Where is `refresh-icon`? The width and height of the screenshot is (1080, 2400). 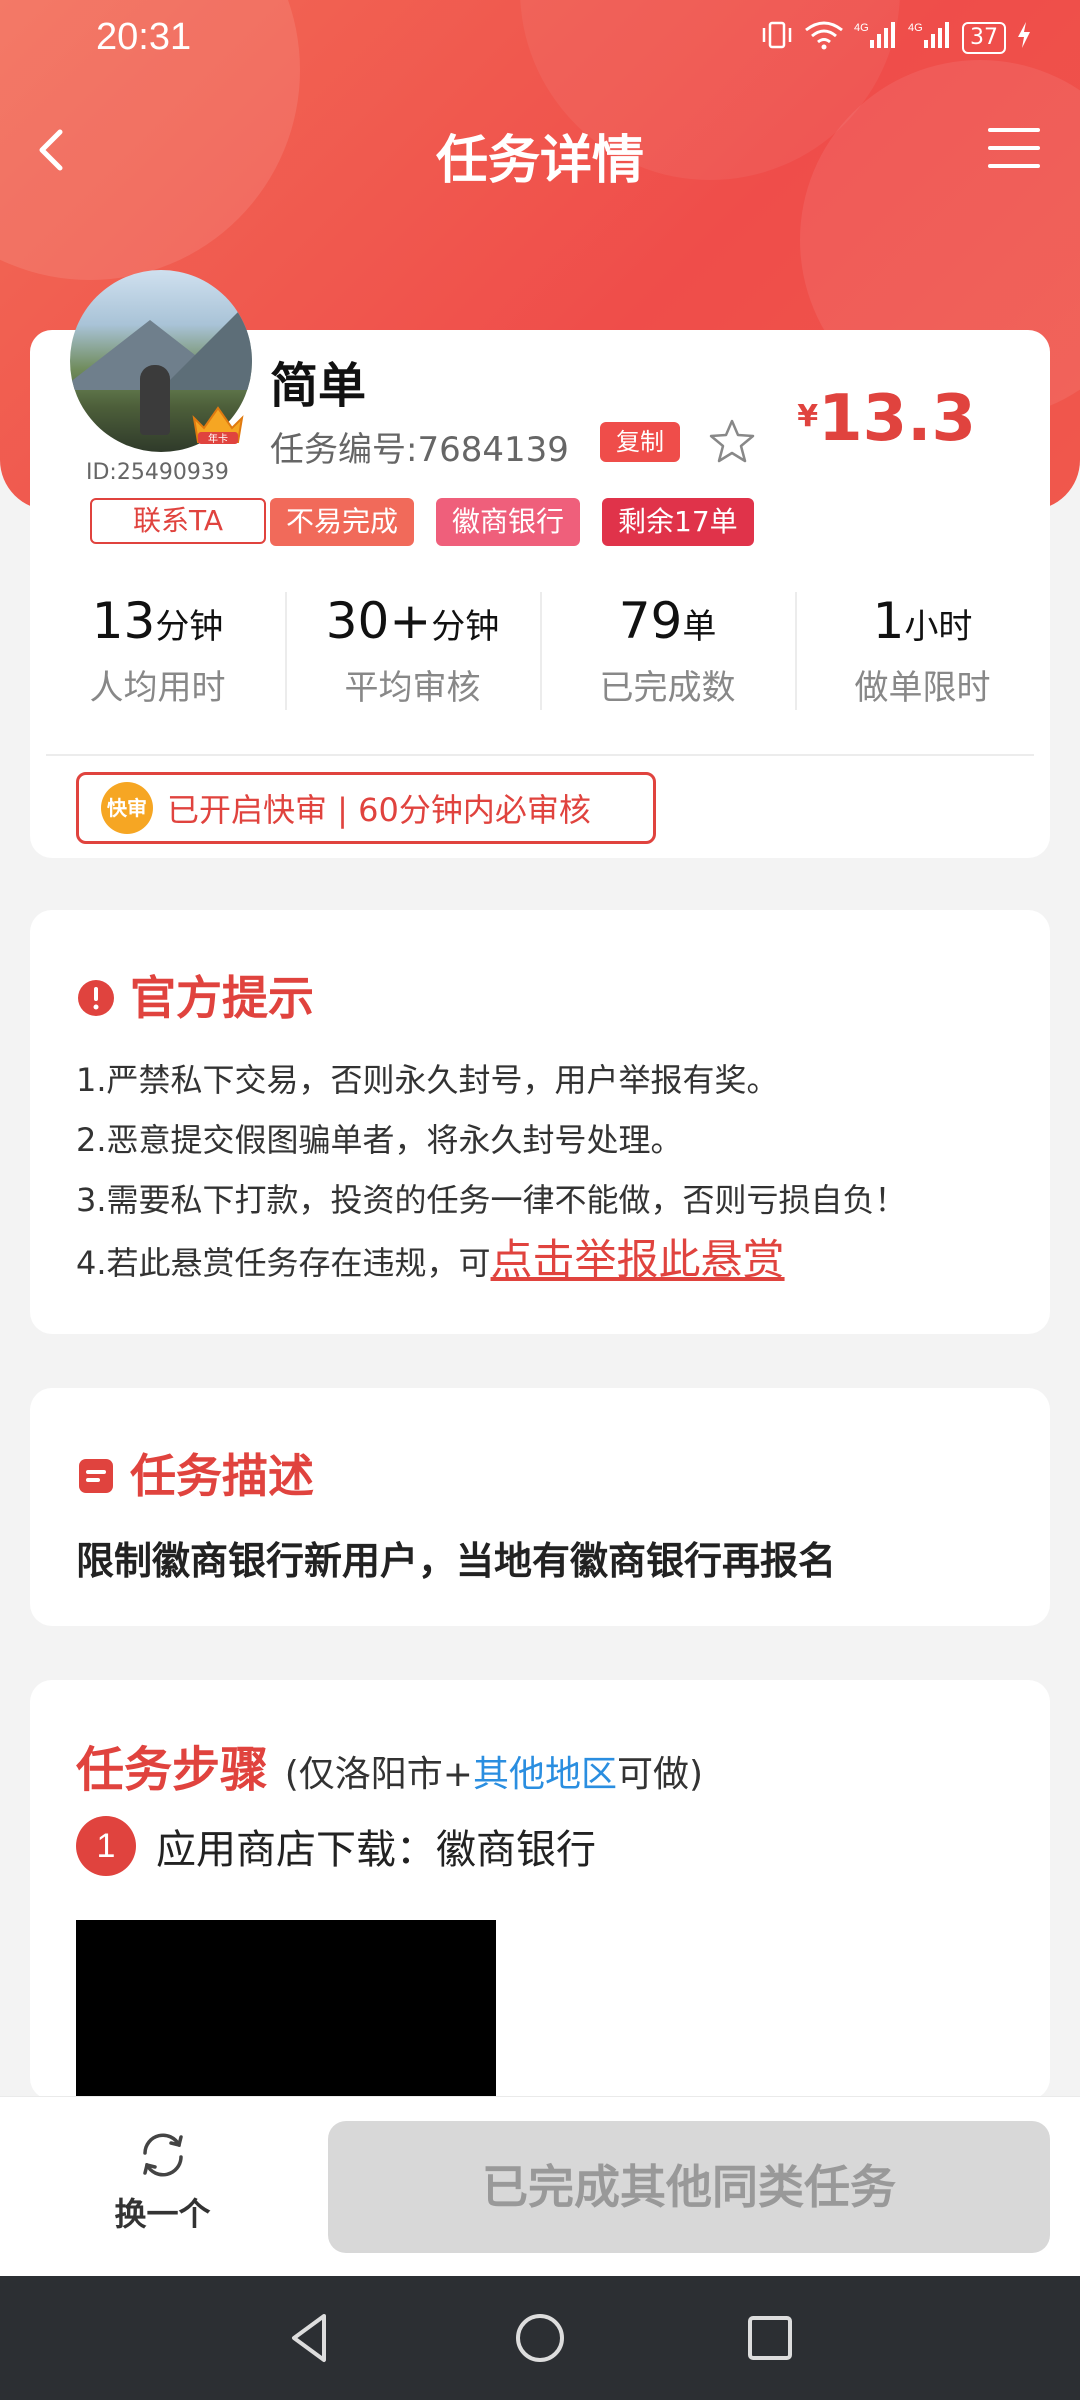 refresh-icon is located at coordinates (163, 2155).